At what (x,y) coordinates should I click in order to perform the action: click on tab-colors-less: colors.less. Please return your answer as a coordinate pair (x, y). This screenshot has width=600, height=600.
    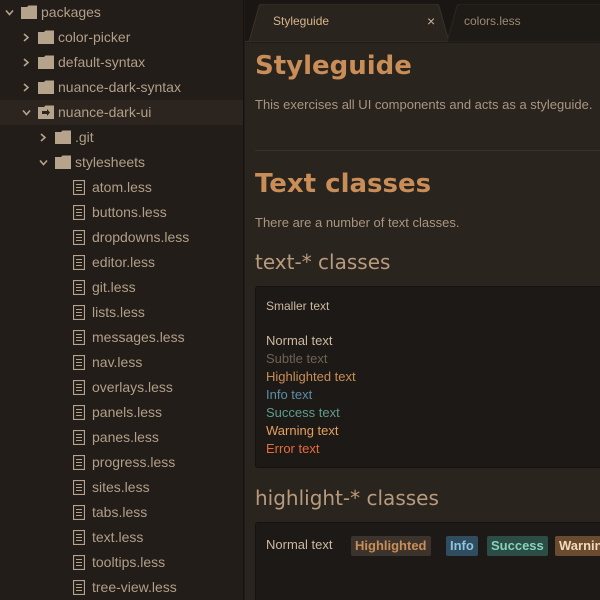
    Looking at the image, I should click on (523, 23).